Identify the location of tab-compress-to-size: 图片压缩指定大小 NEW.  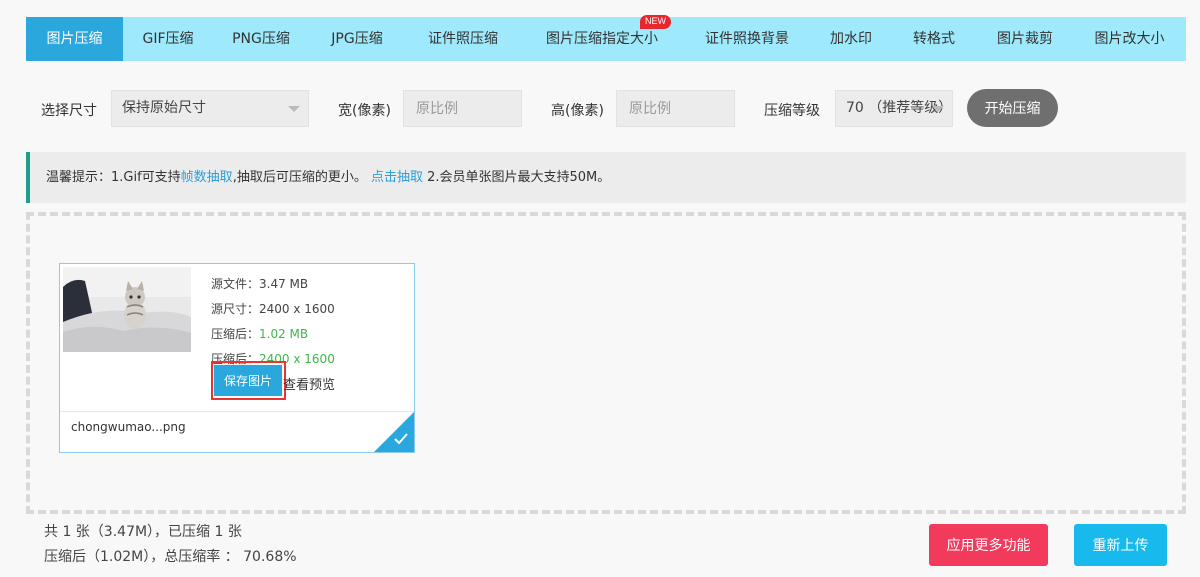
(602, 38).